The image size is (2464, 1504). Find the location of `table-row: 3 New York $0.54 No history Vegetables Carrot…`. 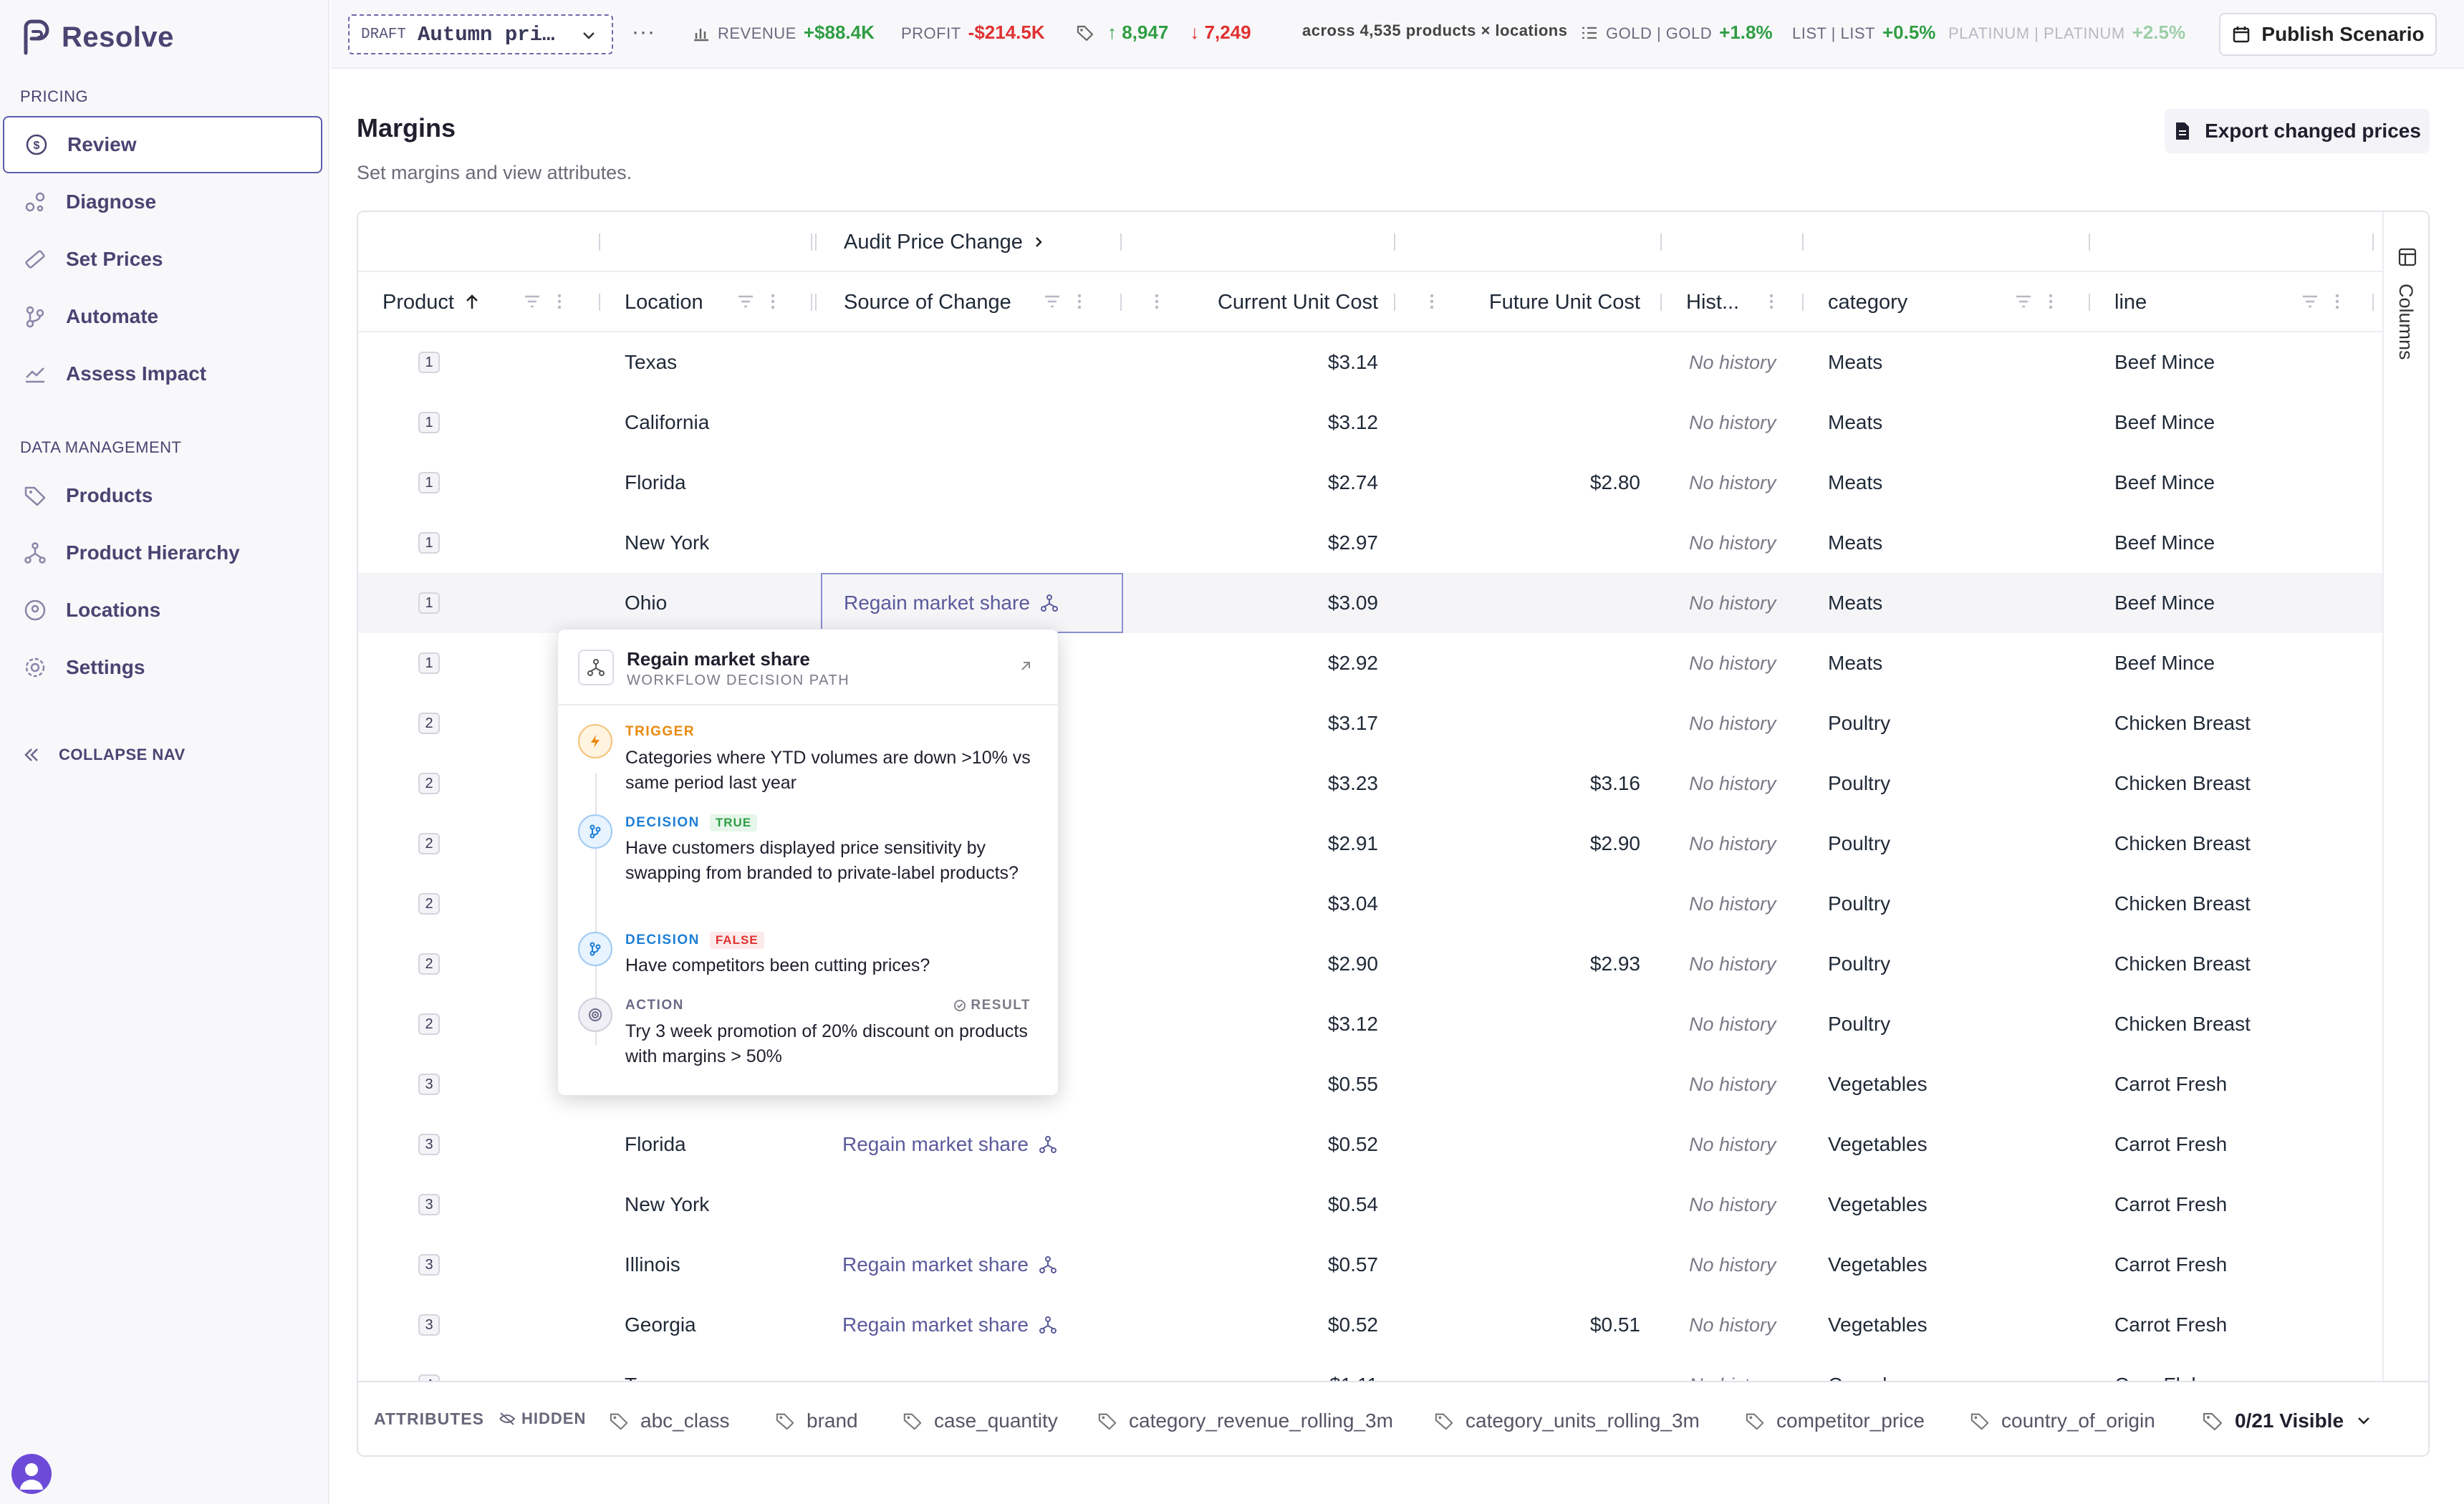

table-row: 3 New York $0.54 No history Vegetables Carrot… is located at coordinates (1370, 1205).